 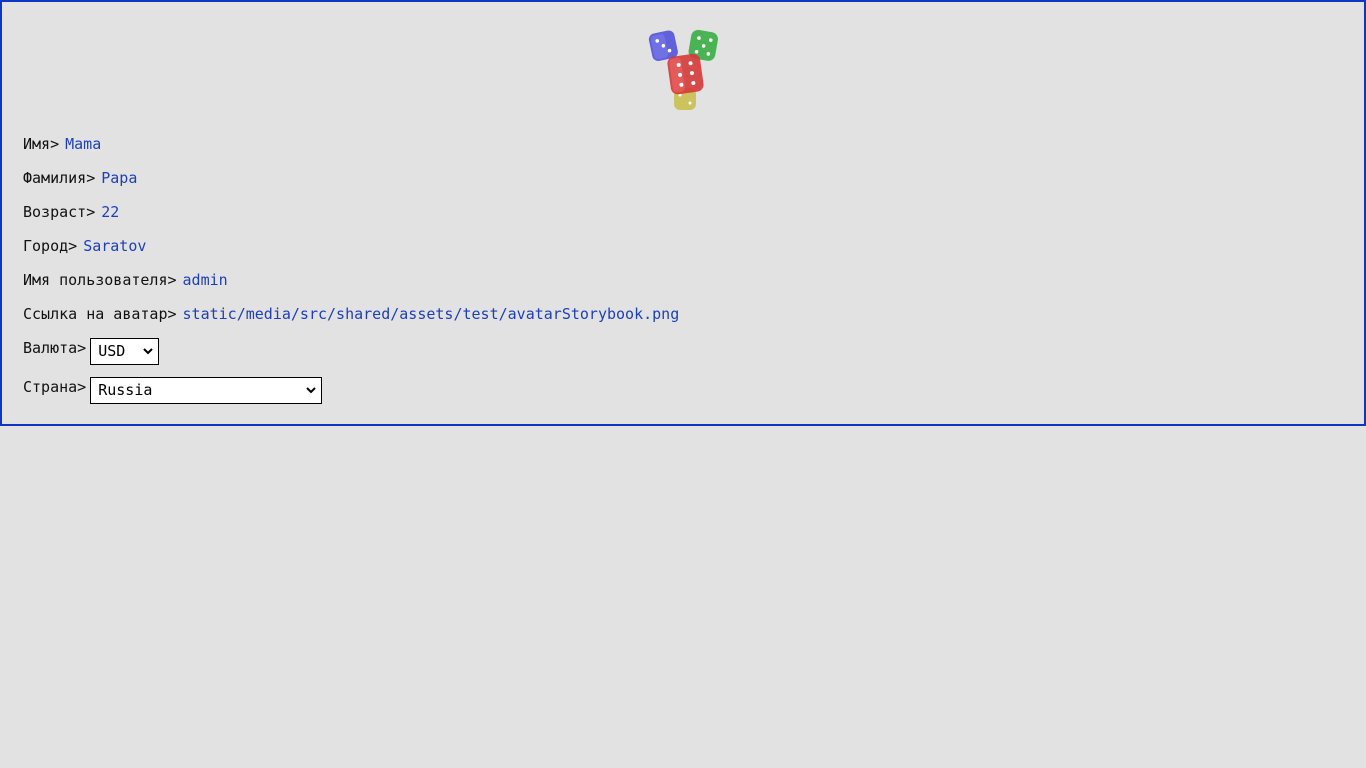 I want to click on last-name-value: Papa, so click(x=119, y=178).